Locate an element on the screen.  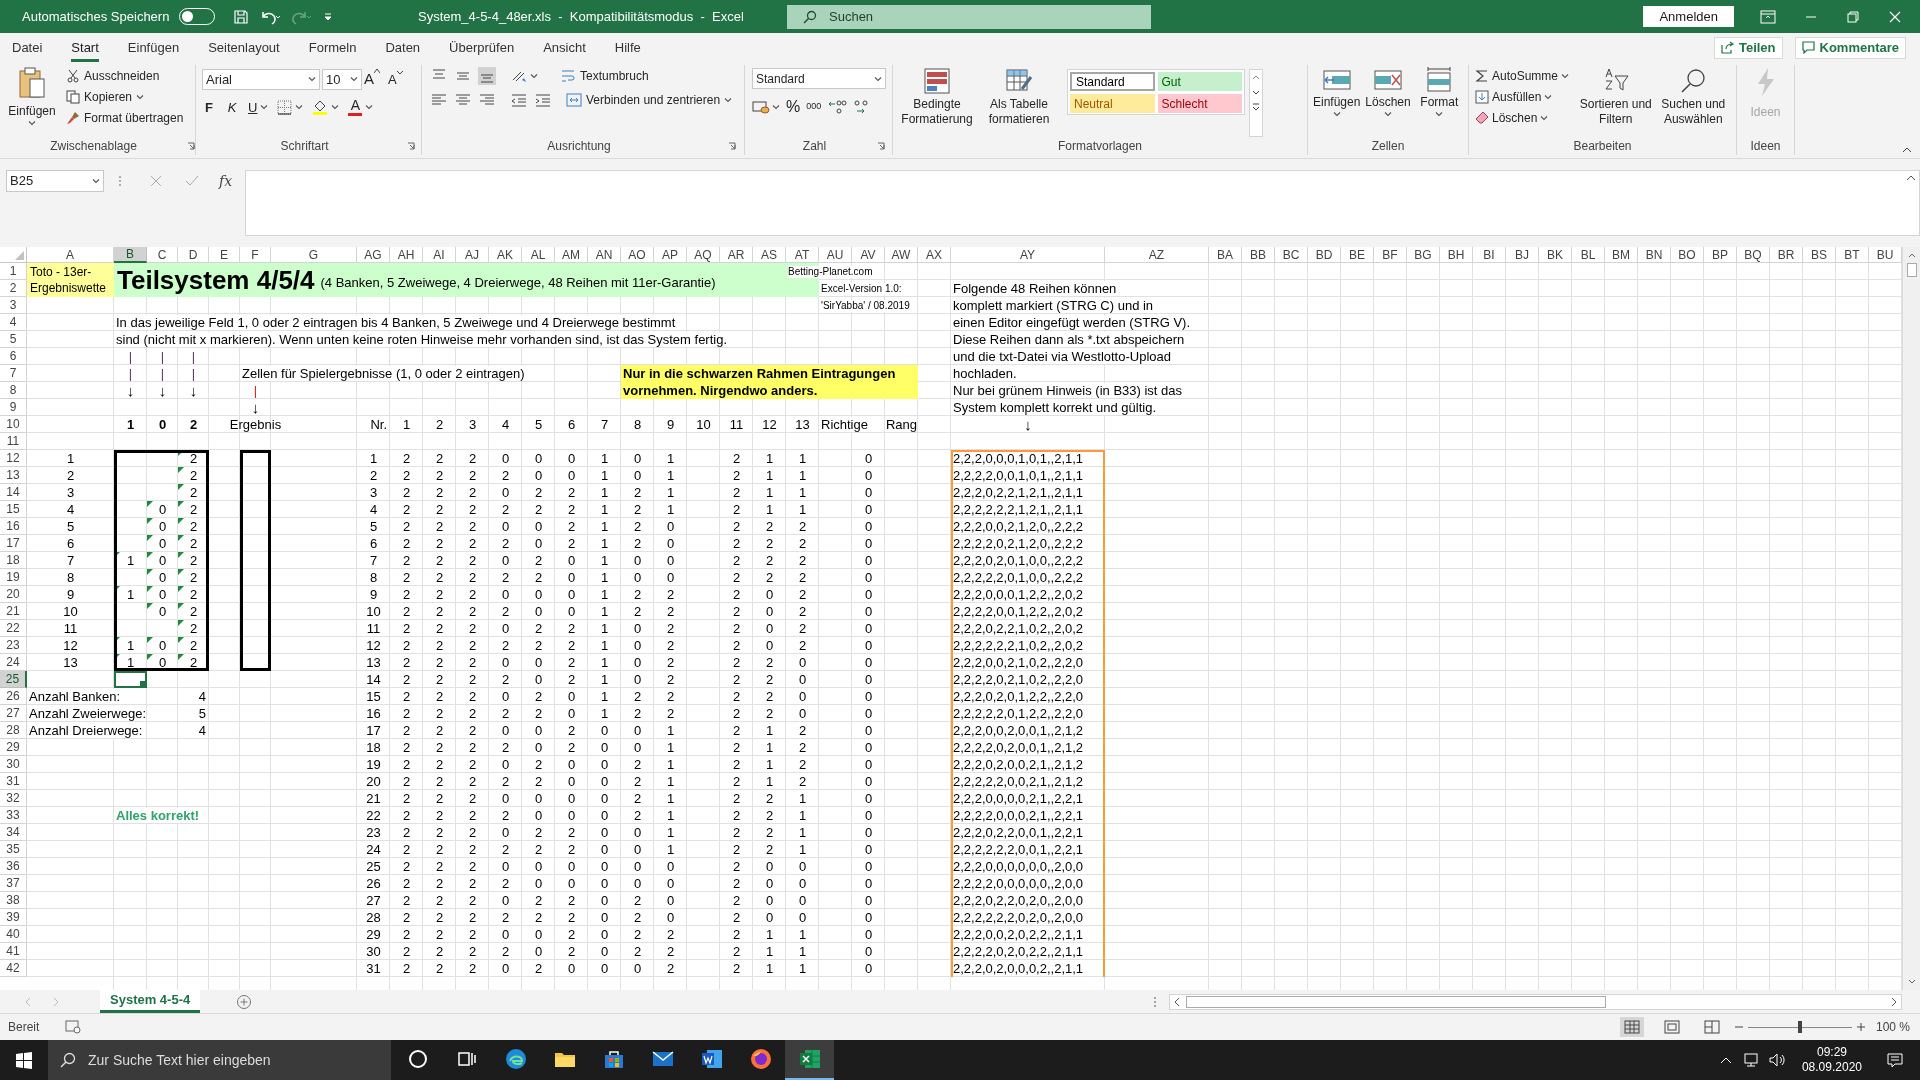
column-header: AR is located at coordinates (736, 255).